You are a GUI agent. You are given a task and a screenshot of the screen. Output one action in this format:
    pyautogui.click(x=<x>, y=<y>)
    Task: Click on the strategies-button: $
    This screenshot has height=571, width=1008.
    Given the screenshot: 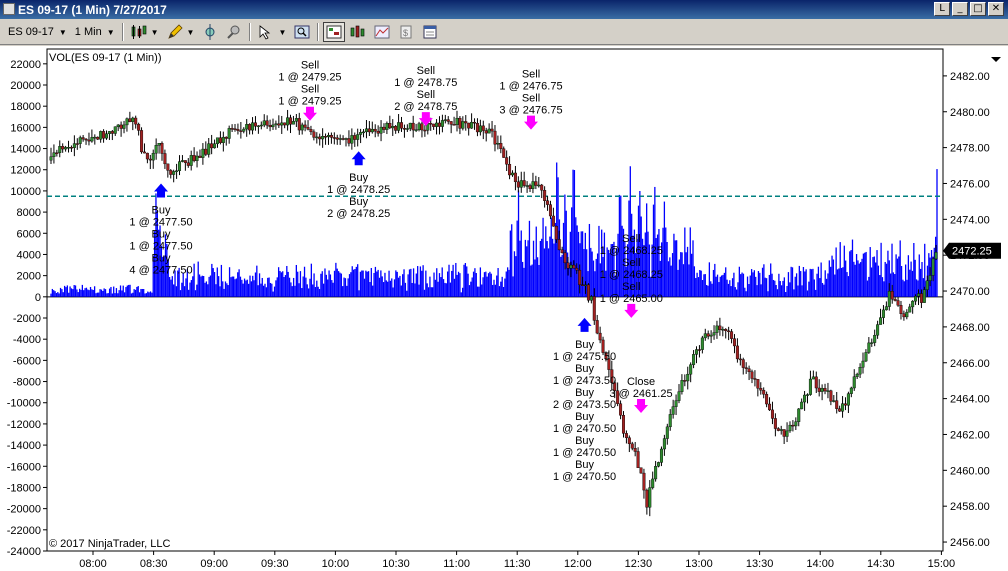 What is the action you would take?
    pyautogui.click(x=406, y=32)
    